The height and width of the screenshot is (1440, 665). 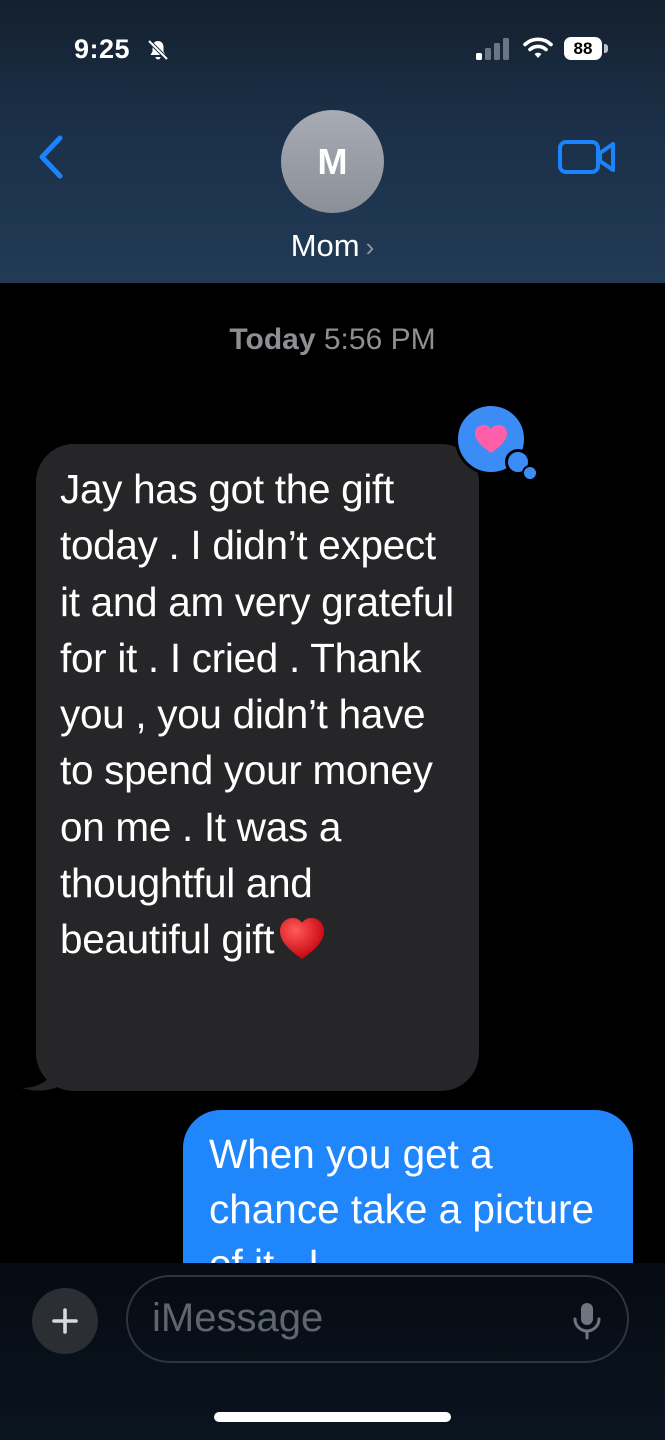 I want to click on timestamp-day: Today, so click(x=272, y=339).